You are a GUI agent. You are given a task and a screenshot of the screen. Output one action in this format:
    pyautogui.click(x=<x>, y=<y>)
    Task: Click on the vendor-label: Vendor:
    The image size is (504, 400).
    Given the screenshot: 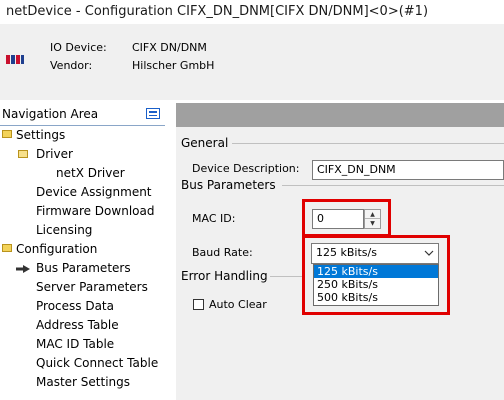 What is the action you would take?
    pyautogui.click(x=71, y=65)
    